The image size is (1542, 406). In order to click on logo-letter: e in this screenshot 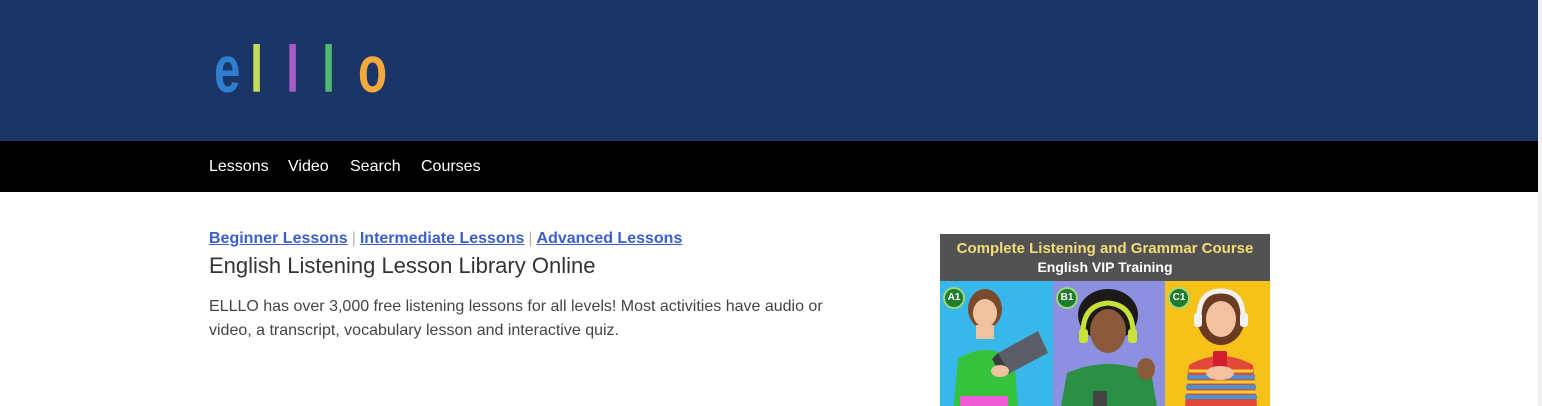, I will do `click(227, 69)`.